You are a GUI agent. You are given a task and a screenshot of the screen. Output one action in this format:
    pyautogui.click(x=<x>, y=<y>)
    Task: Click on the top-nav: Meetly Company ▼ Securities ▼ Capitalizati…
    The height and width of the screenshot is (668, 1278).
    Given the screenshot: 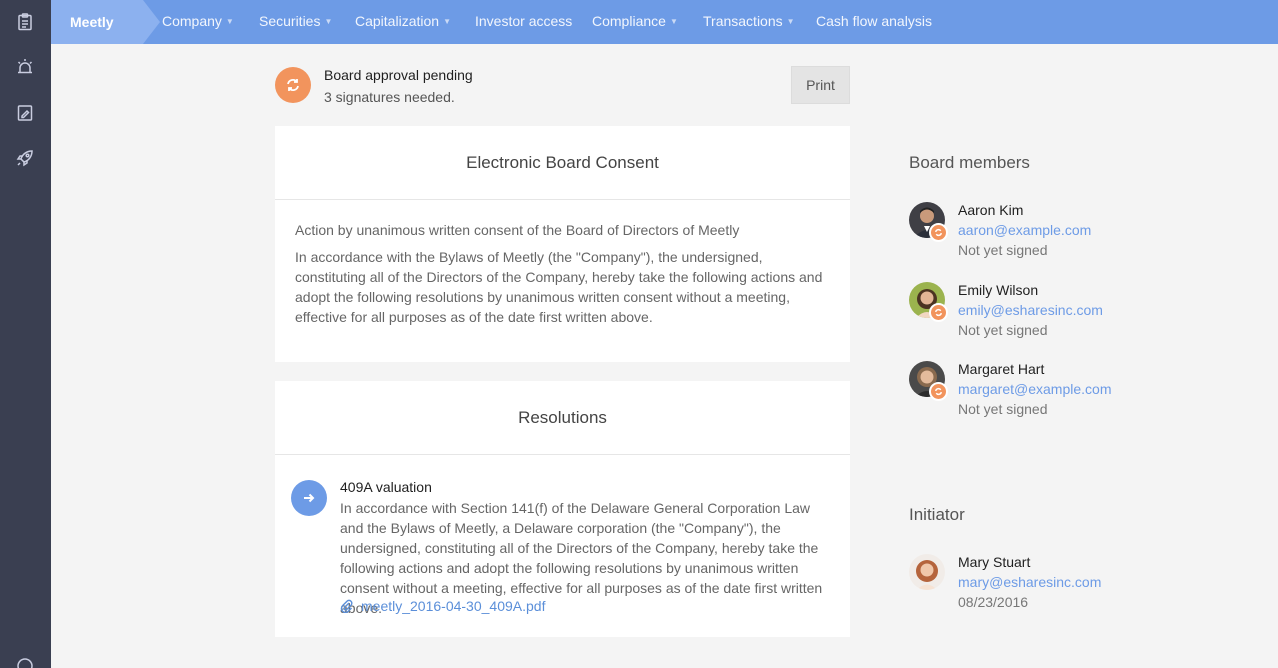 What is the action you would take?
    pyautogui.click(x=664, y=22)
    